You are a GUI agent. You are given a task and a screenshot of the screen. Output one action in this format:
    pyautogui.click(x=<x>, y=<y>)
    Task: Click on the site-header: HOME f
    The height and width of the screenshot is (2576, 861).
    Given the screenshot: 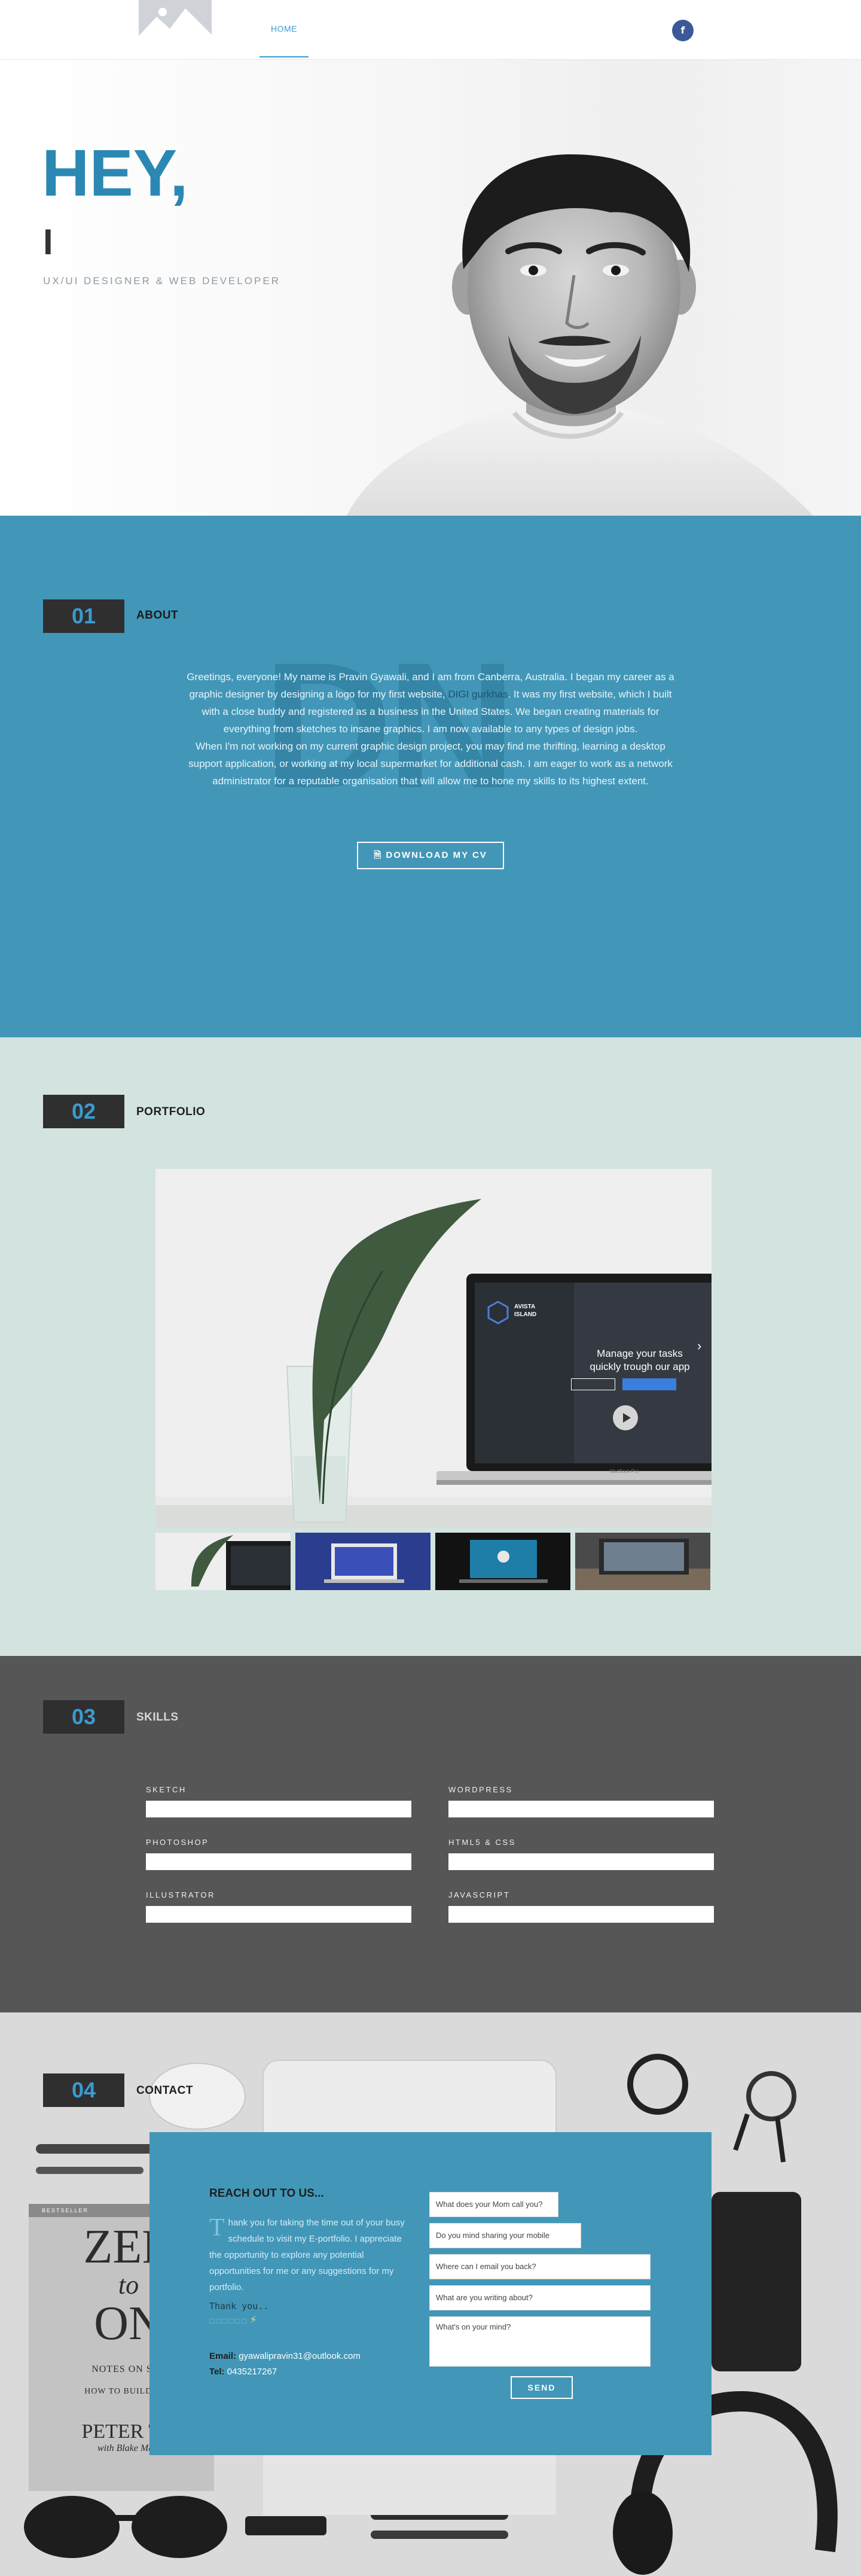 What is the action you would take?
    pyautogui.click(x=430, y=30)
    